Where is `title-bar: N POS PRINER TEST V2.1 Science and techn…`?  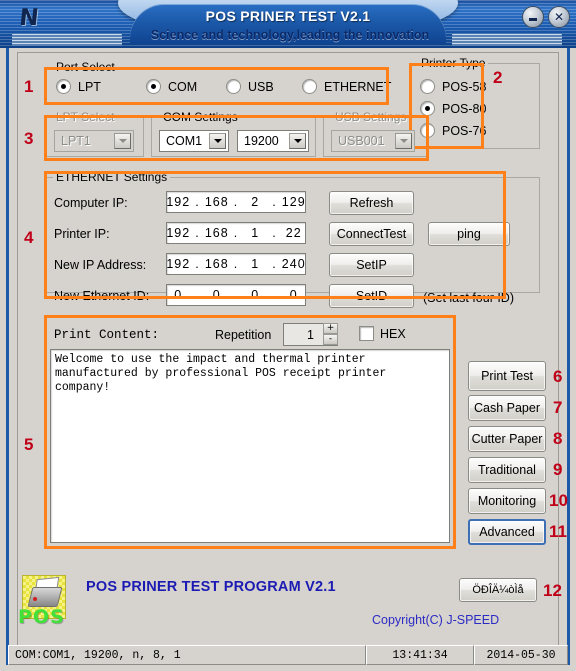 title-bar: N POS PRINER TEST V2.1 Science and techn… is located at coordinates (288, 24).